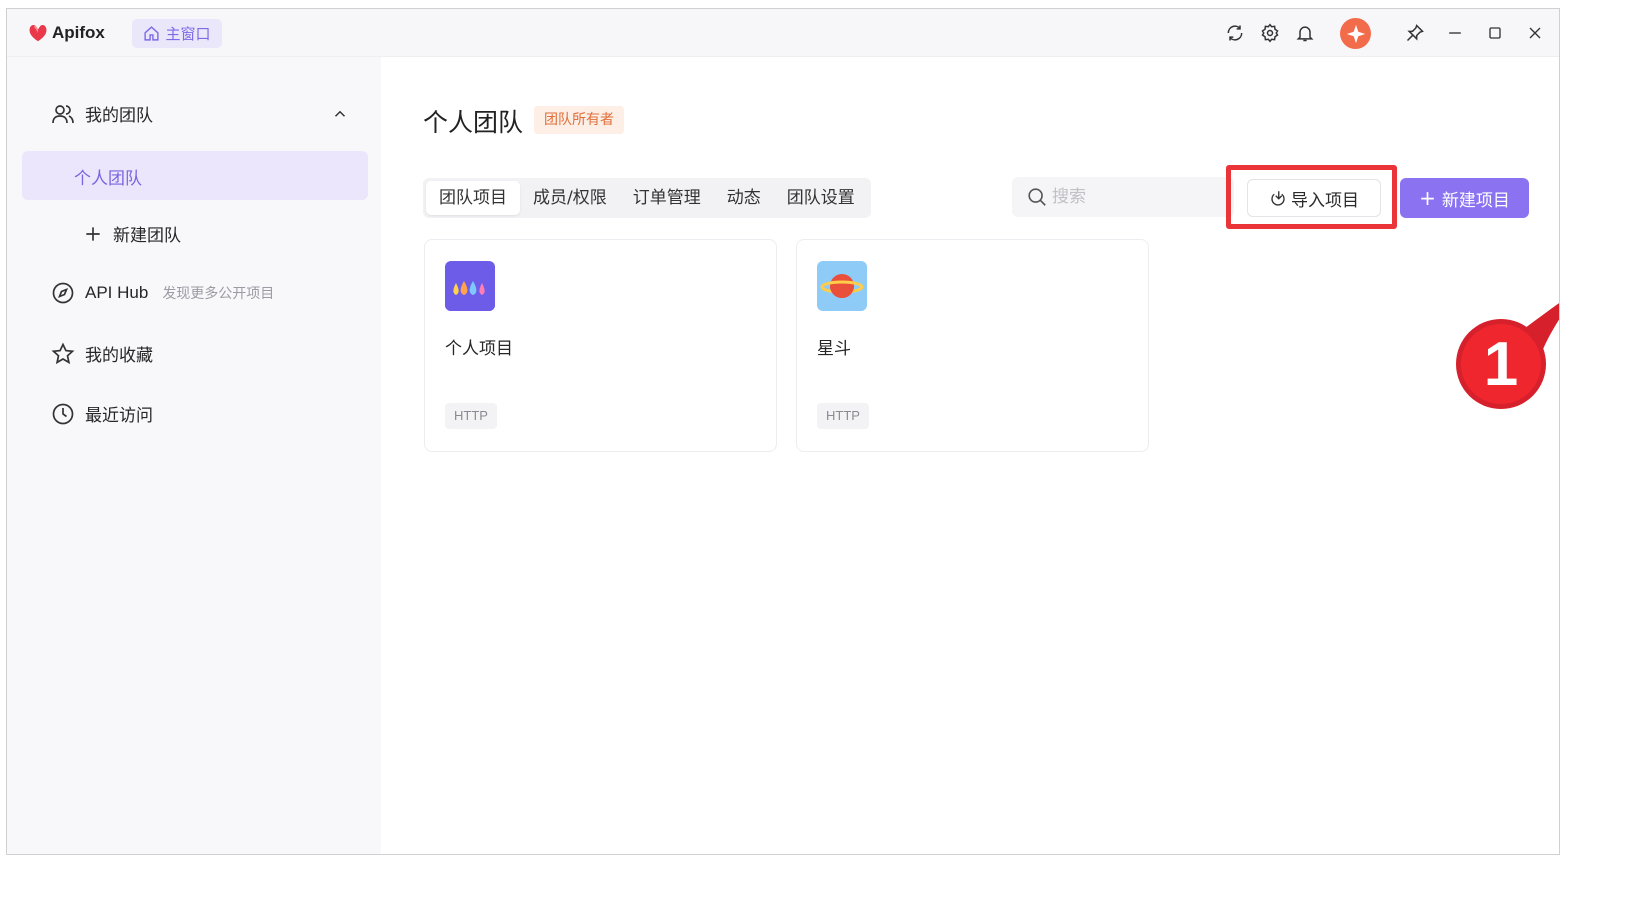  Describe the element at coordinates (119, 116) in the screenshot. I see `sidebar-item-label: 我的团队` at that location.